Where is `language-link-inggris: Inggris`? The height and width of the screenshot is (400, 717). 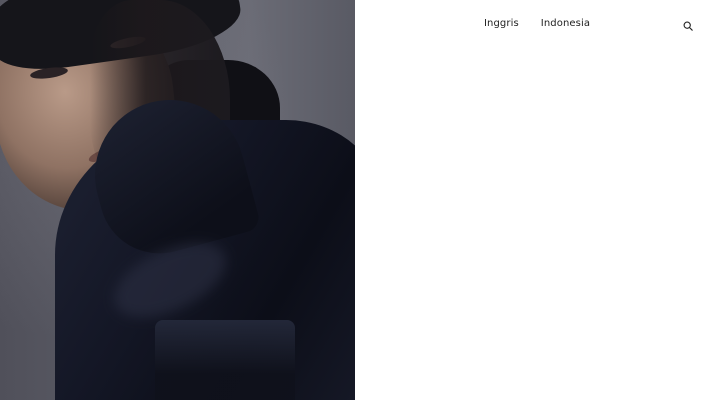
language-link-inggris: Inggris is located at coordinates (501, 23).